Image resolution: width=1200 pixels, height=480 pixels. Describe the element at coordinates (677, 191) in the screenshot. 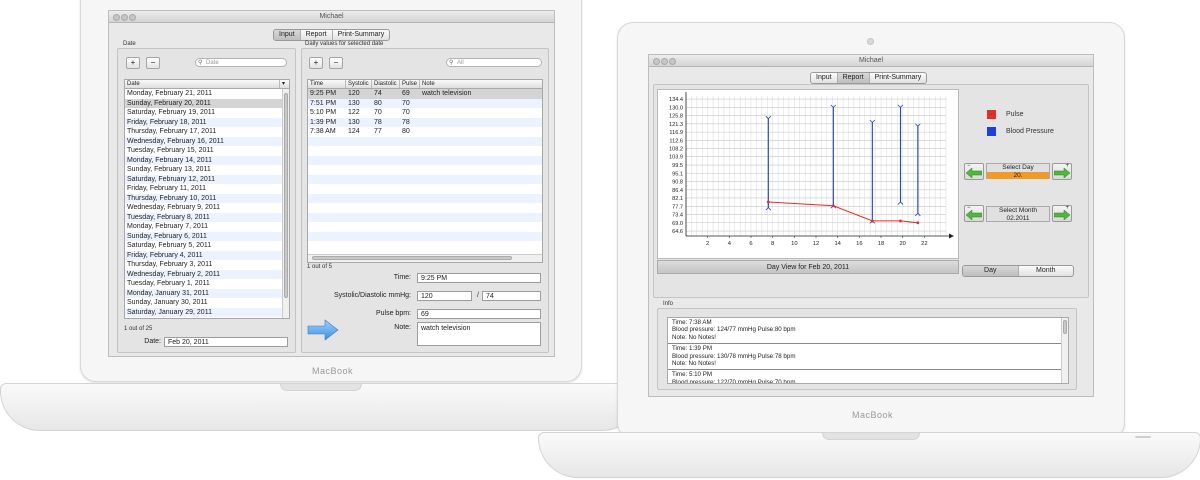

I see `y-tick-label: 86.4` at that location.